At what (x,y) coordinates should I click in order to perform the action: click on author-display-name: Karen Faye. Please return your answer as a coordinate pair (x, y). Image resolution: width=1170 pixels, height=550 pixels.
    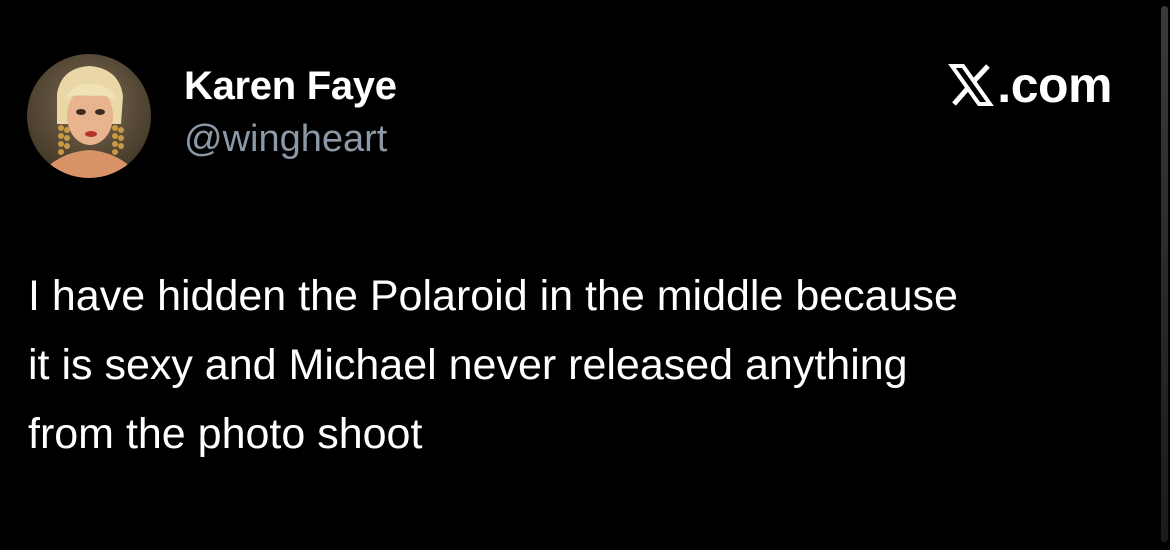
    Looking at the image, I should click on (290, 86).